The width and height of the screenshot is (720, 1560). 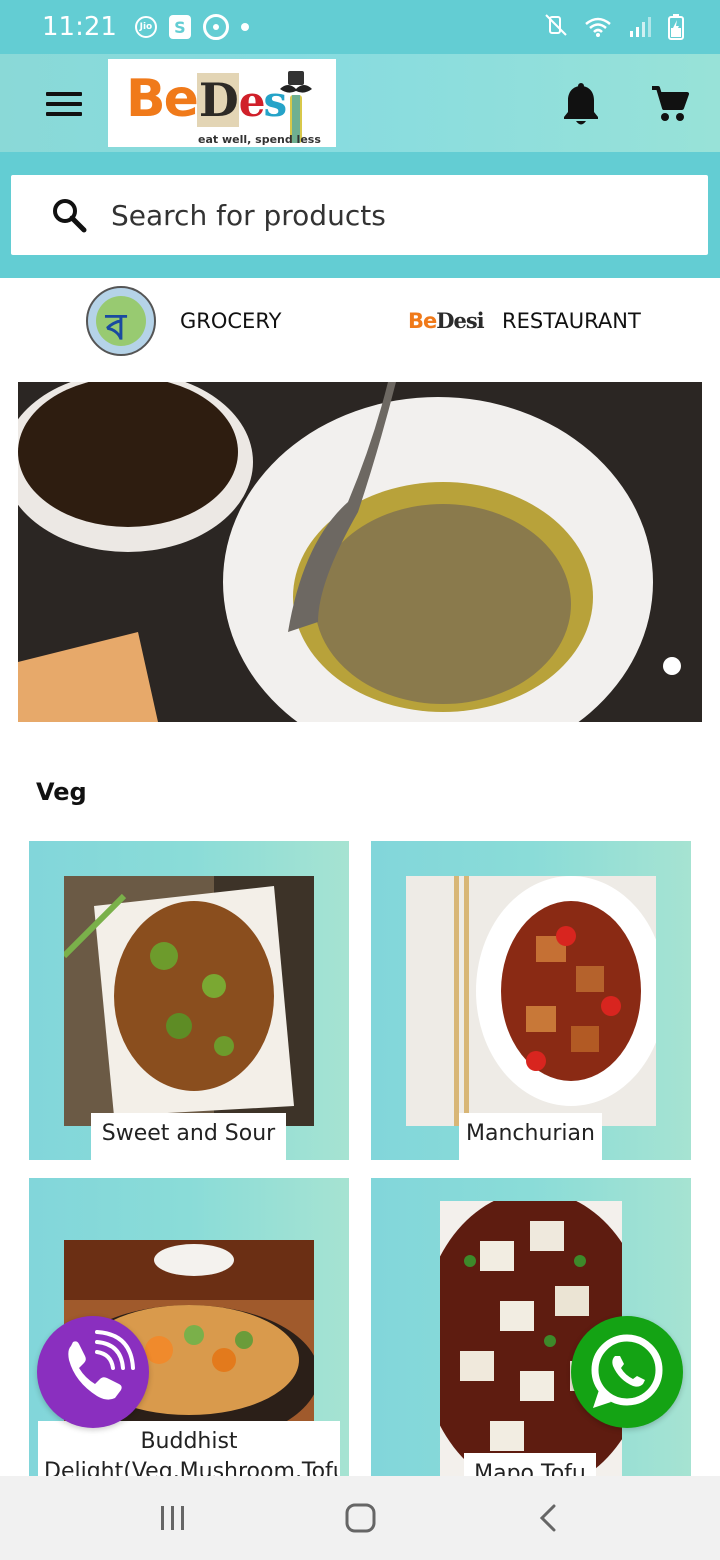 I want to click on shopify-bag-icon: S, so click(x=179, y=27).